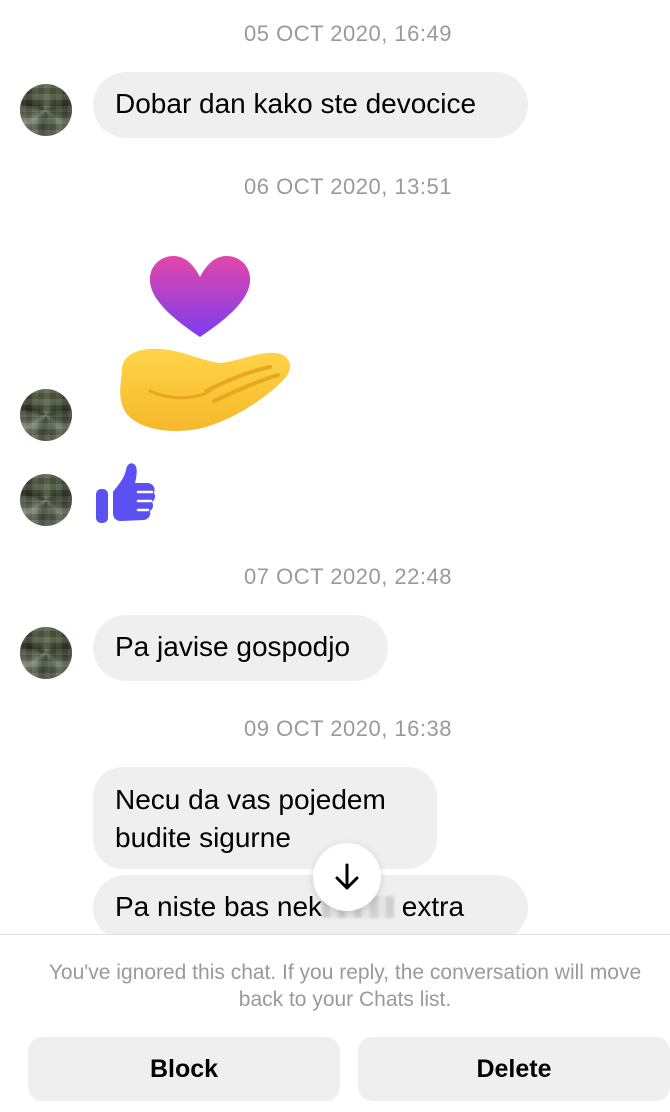  I want to click on timestamp: 07 OCT 2020, 22:48, so click(348, 576).